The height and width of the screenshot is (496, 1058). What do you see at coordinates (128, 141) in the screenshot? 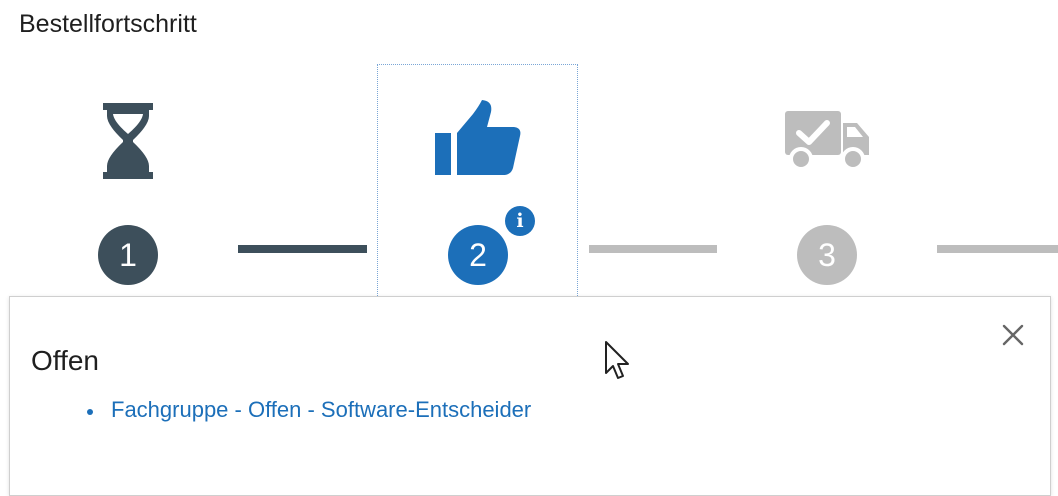
I see `hourglass-icon` at bounding box center [128, 141].